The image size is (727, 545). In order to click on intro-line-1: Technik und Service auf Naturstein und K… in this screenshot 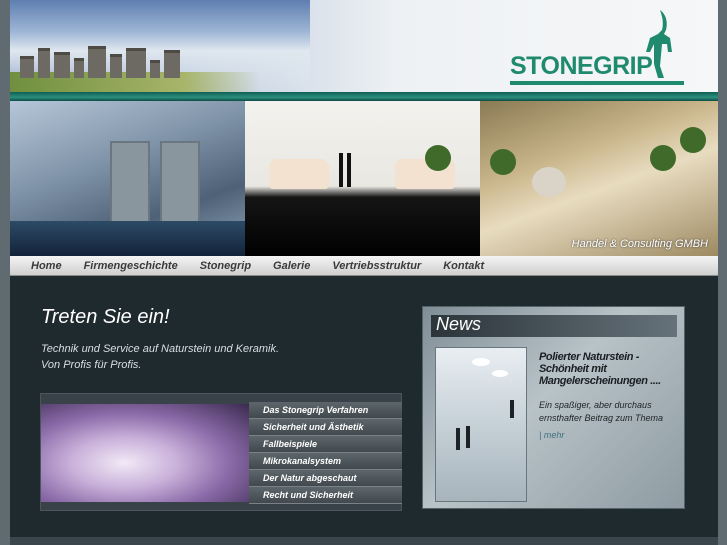, I will do `click(160, 349)`.